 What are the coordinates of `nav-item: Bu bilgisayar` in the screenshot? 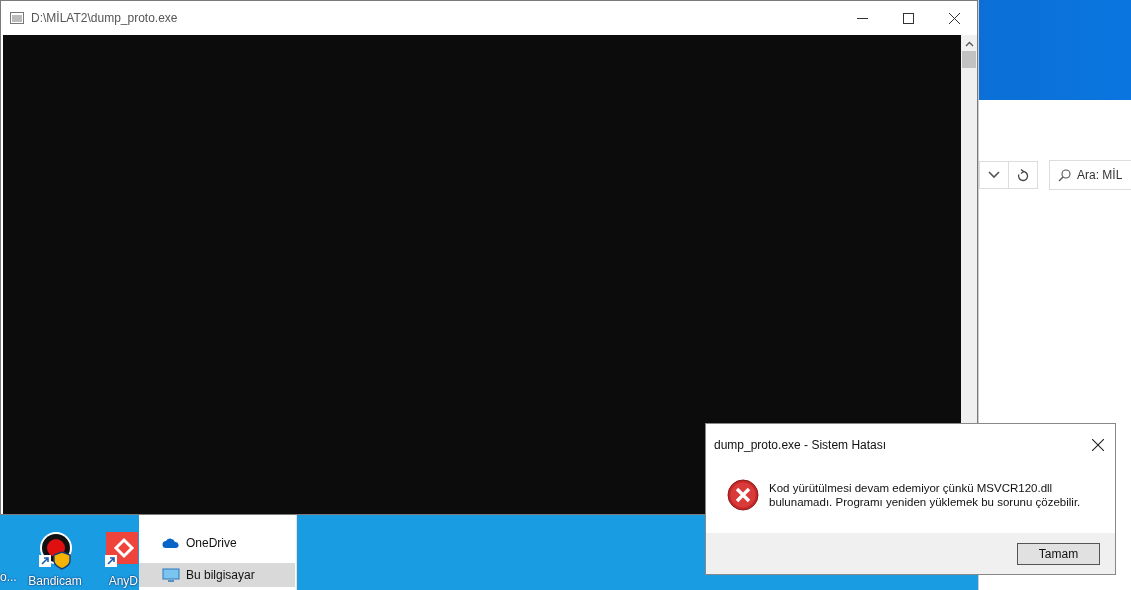 It's located at (217, 575).